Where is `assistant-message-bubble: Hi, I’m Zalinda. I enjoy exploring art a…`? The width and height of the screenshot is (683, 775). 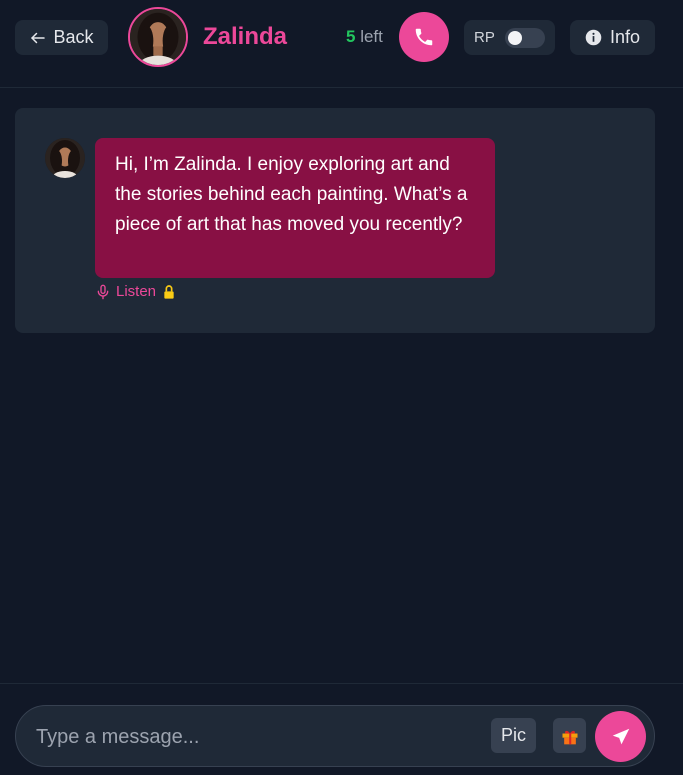 assistant-message-bubble: Hi, I’m Zalinda. I enjoy exploring art a… is located at coordinates (295, 208).